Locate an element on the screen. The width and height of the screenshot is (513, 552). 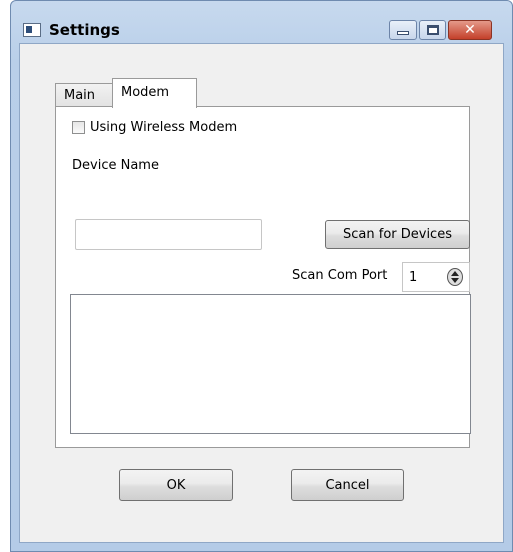
tab-main: Main is located at coordinates (85, 95).